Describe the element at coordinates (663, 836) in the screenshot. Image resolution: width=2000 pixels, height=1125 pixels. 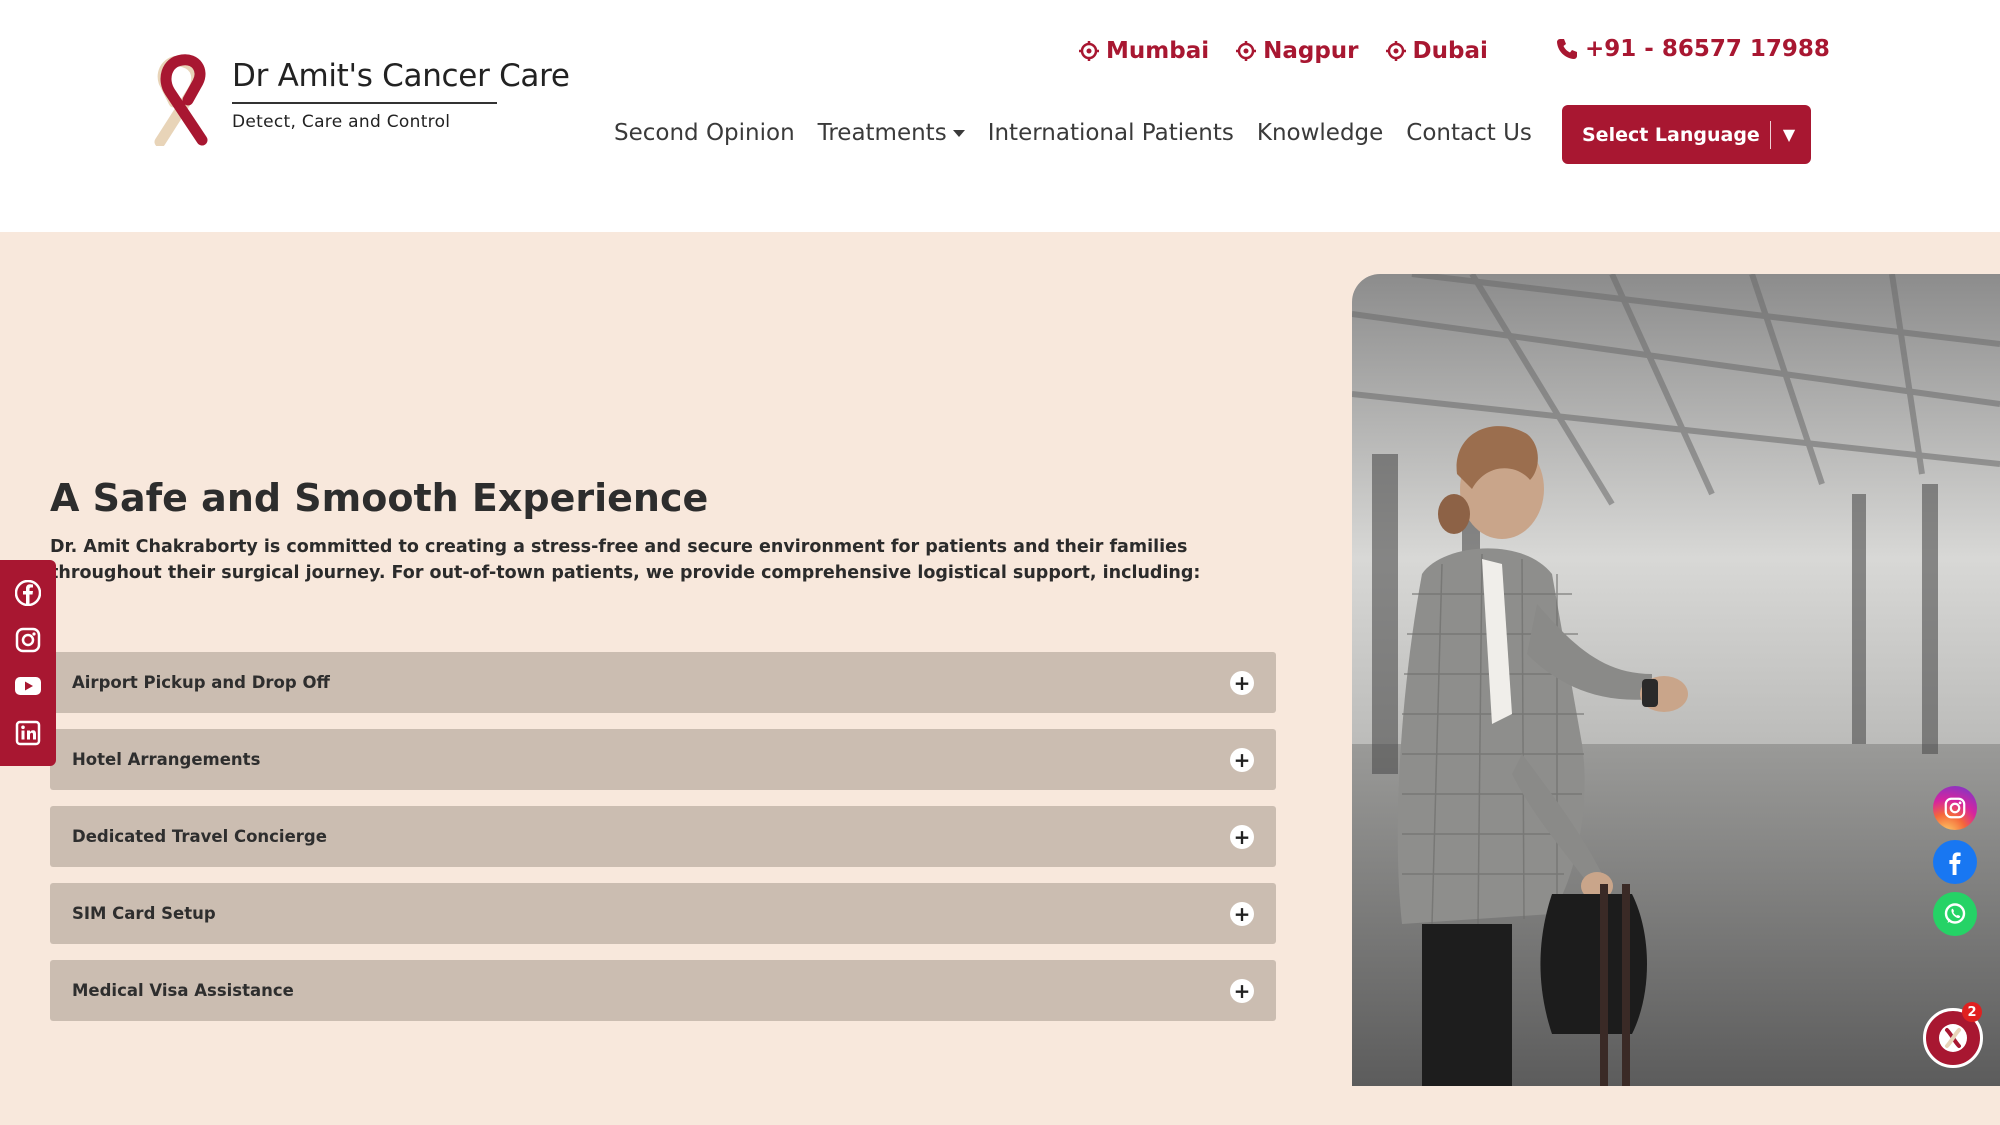
I see `accordion-item-concierge: Dedicated Travel Concierge +` at that location.